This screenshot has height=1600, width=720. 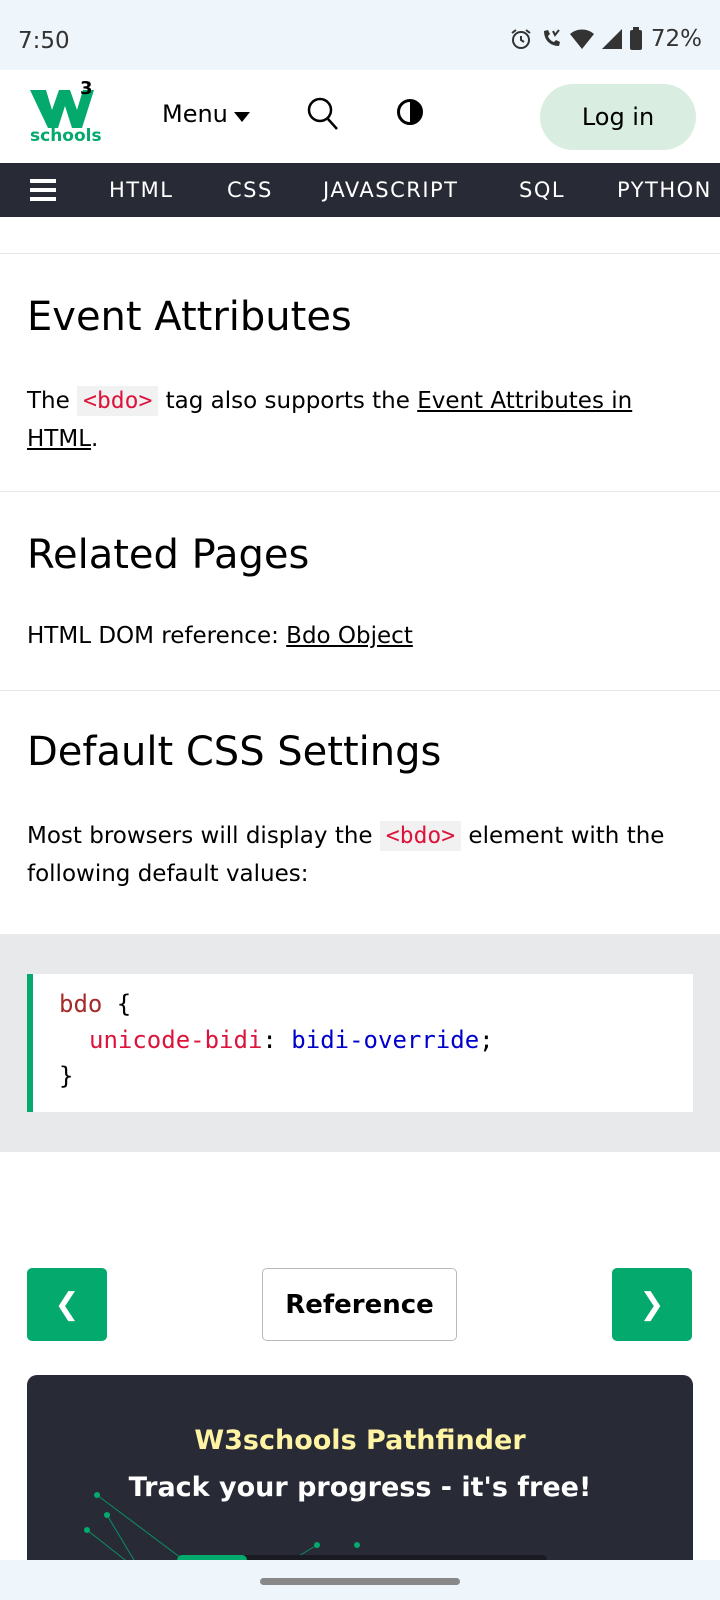 What do you see at coordinates (66, 136) in the screenshot?
I see `logo-text: schools` at bounding box center [66, 136].